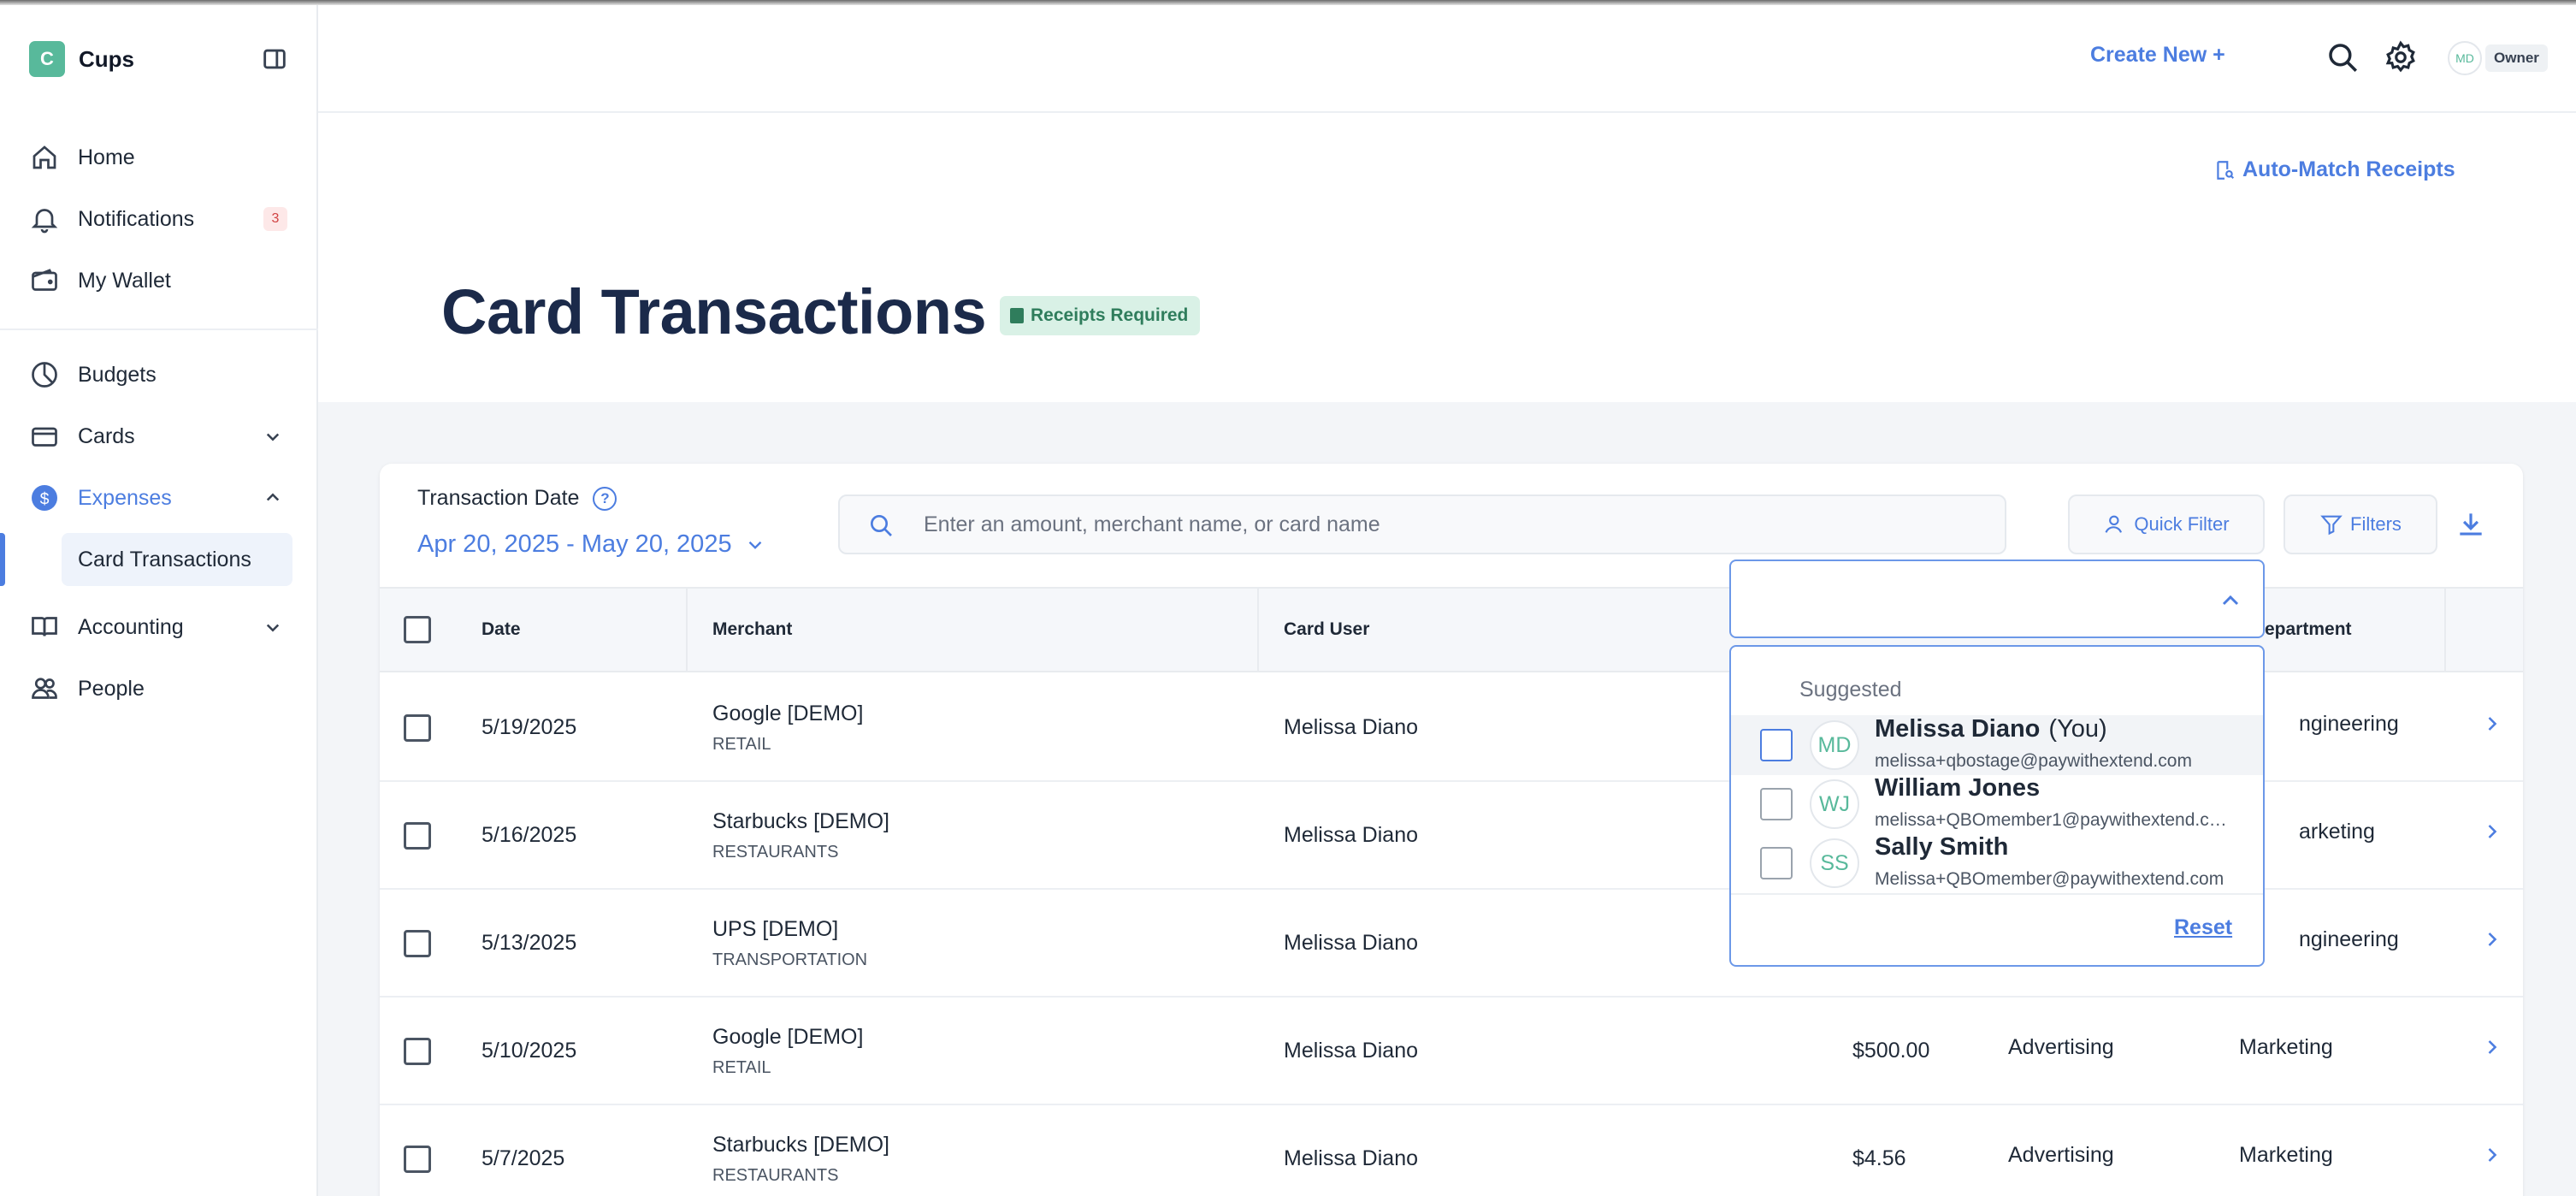 The height and width of the screenshot is (1196, 2576). I want to click on auto-match-receipts-button: Auto-Match Receipts, so click(2334, 169).